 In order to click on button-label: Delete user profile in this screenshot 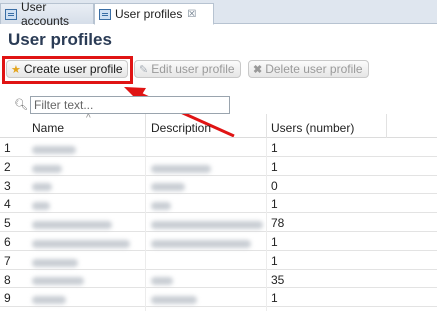, I will do `click(314, 69)`.